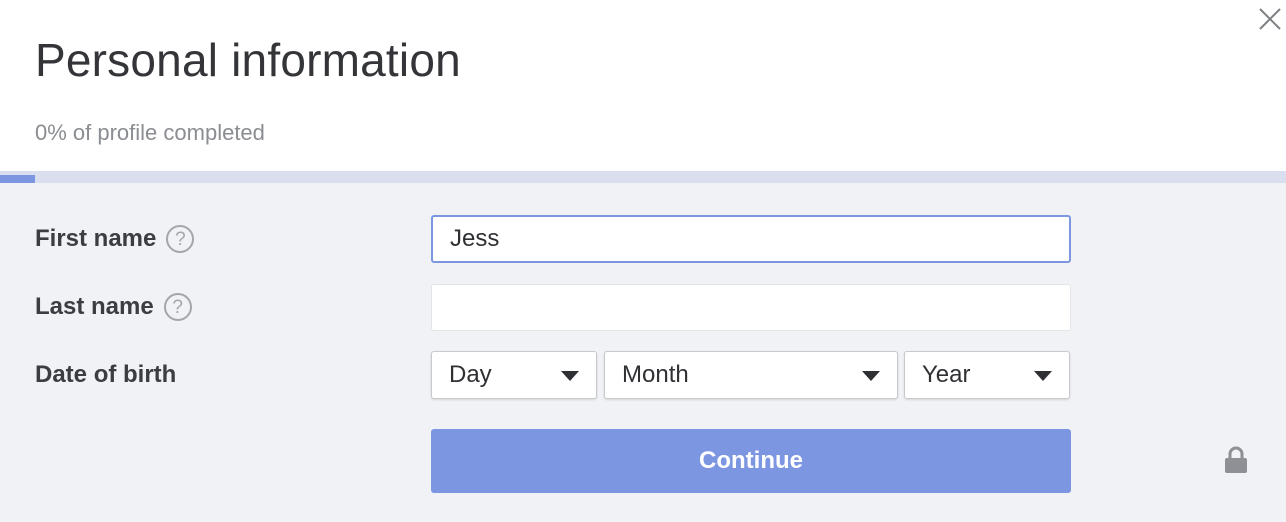 This screenshot has width=1286, height=522. Describe the element at coordinates (514, 375) in the screenshot. I see `day-select: Day` at that location.